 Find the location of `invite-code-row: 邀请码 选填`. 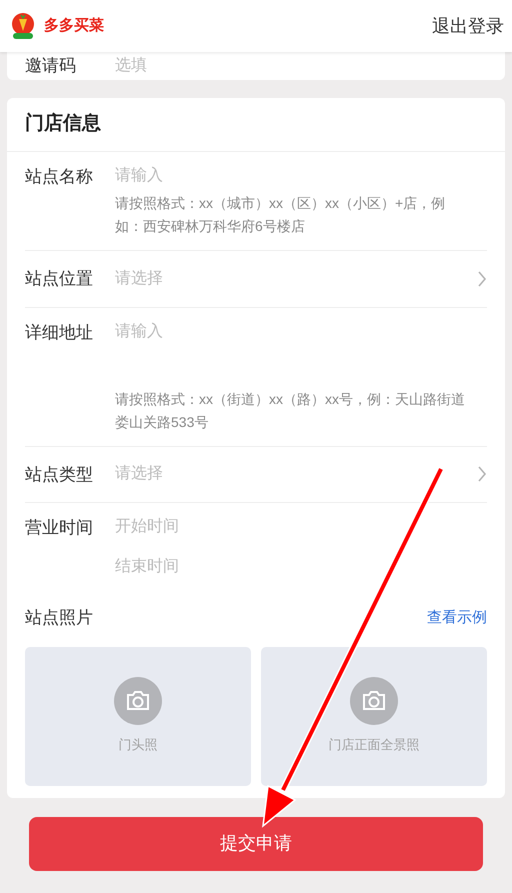

invite-code-row: 邀请码 选填 is located at coordinates (256, 66).